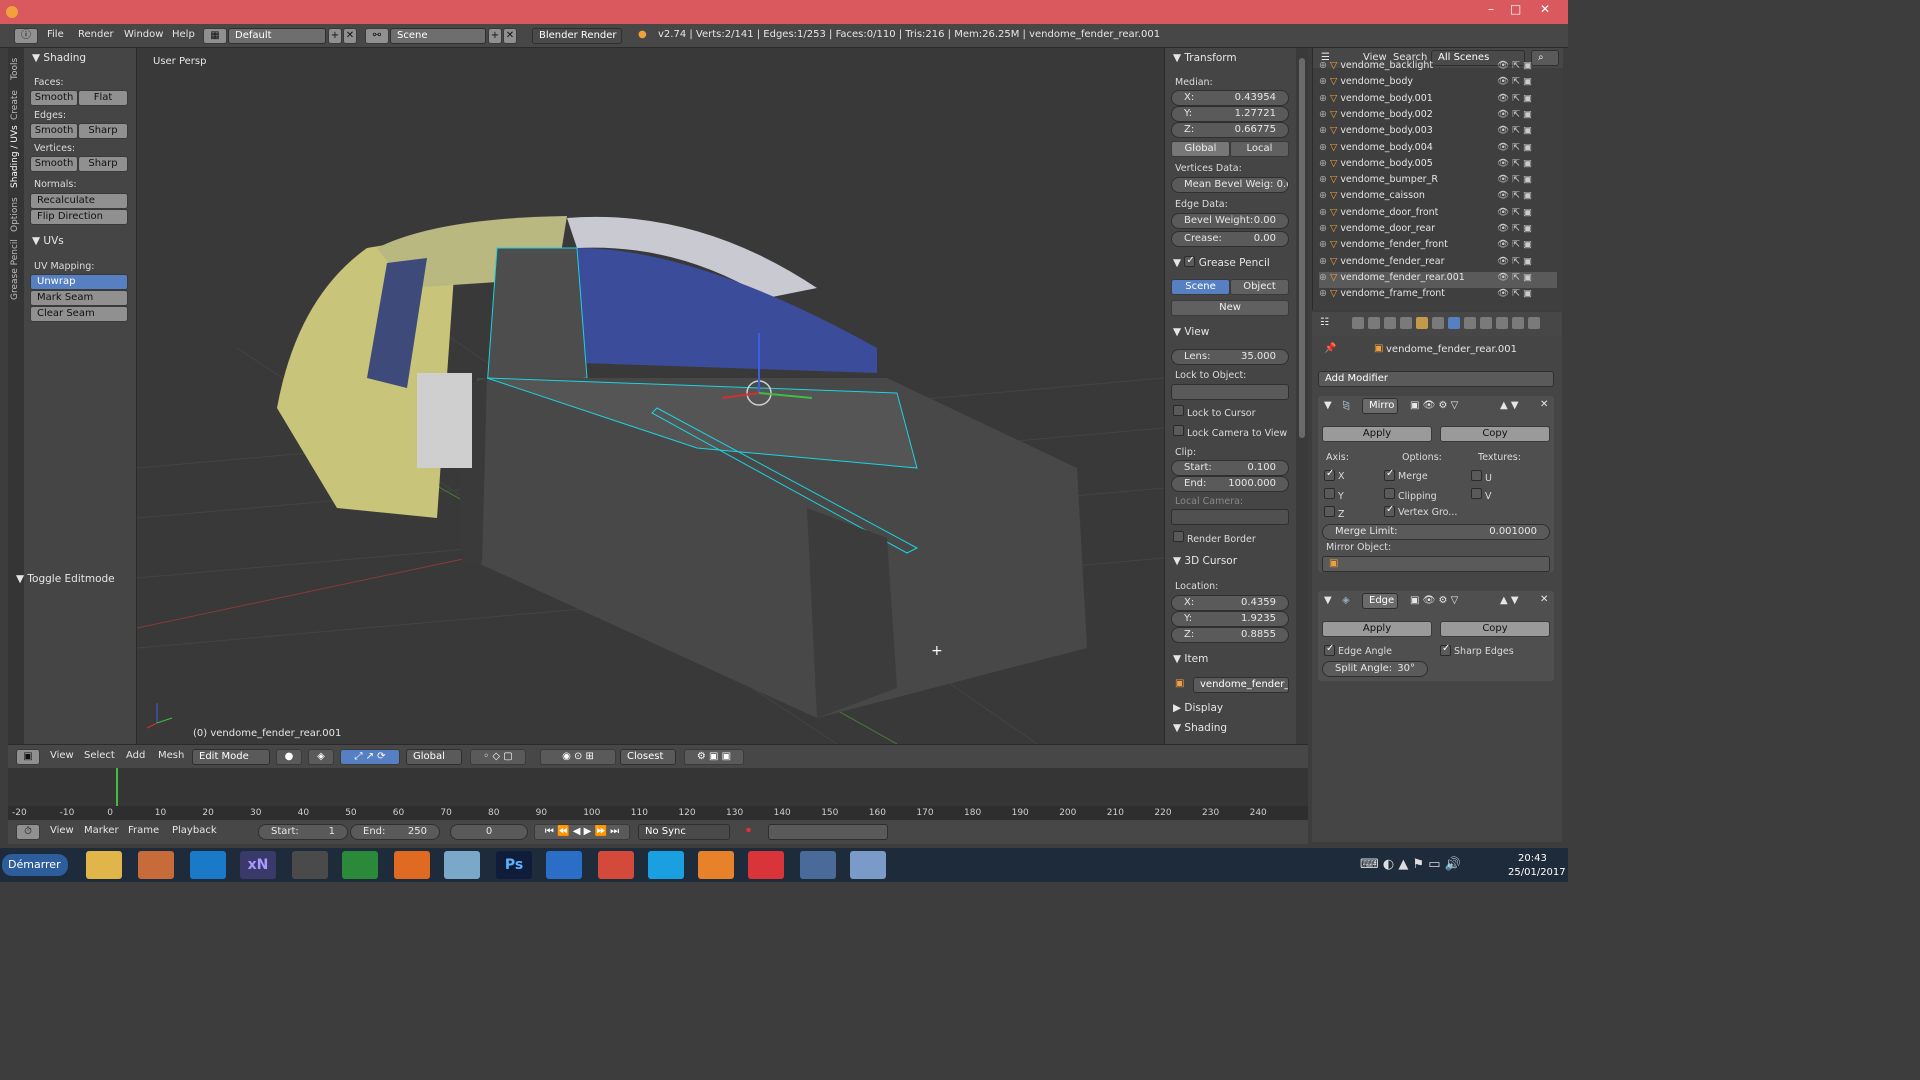 The width and height of the screenshot is (1920, 1080). What do you see at coordinates (289, 757) in the screenshot?
I see `viewport-shading-icon: ●` at bounding box center [289, 757].